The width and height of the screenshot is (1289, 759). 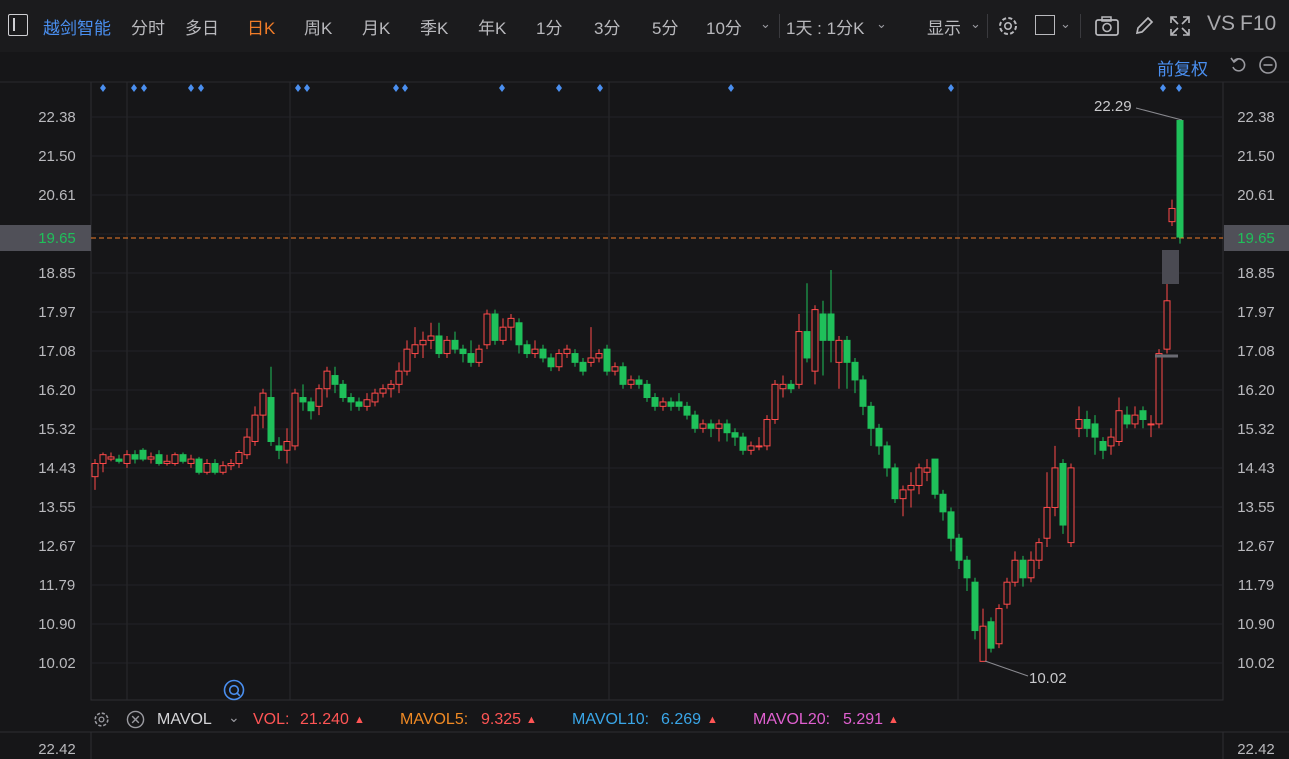 I want to click on search-circle-icon, so click(x=234, y=690).